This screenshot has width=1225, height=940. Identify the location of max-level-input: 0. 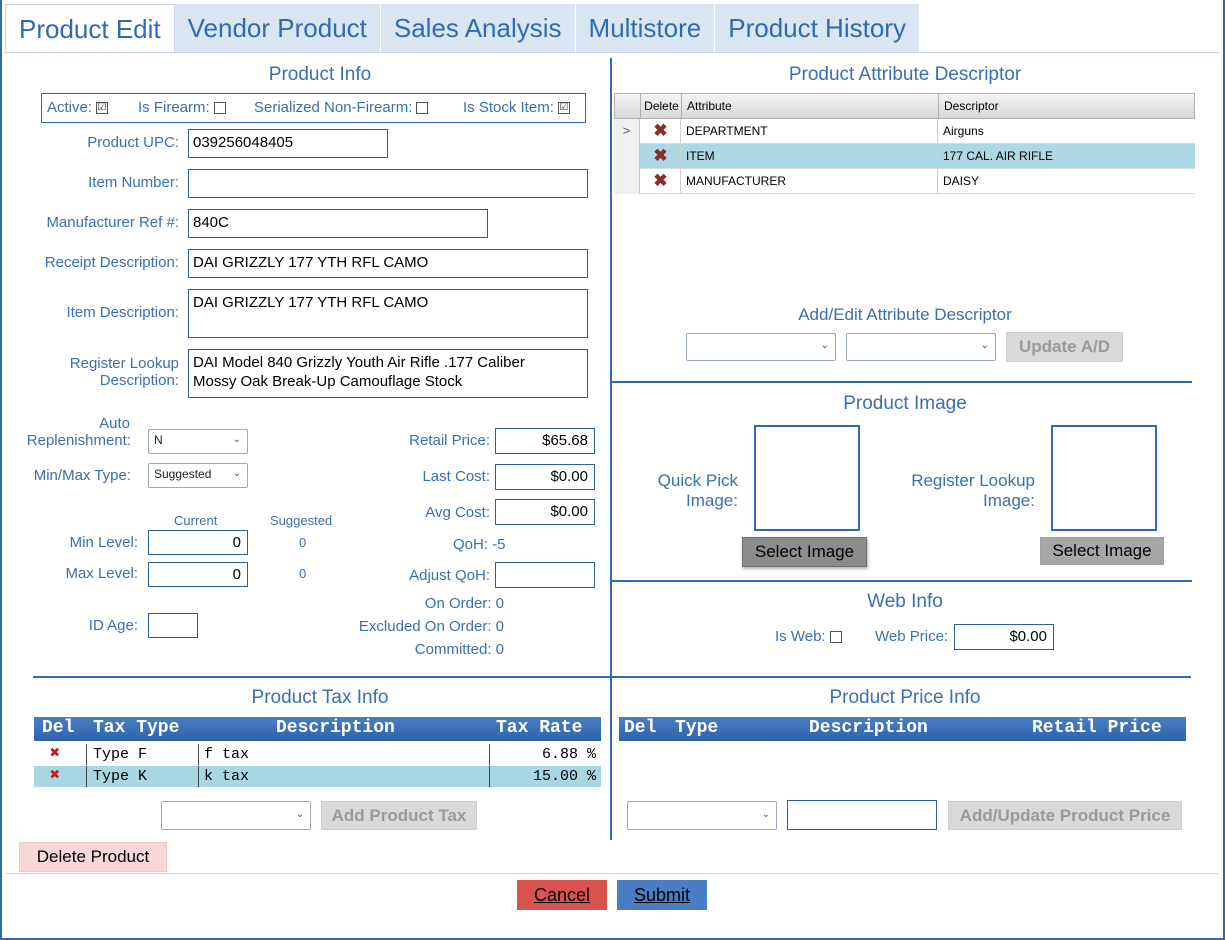
(198, 574).